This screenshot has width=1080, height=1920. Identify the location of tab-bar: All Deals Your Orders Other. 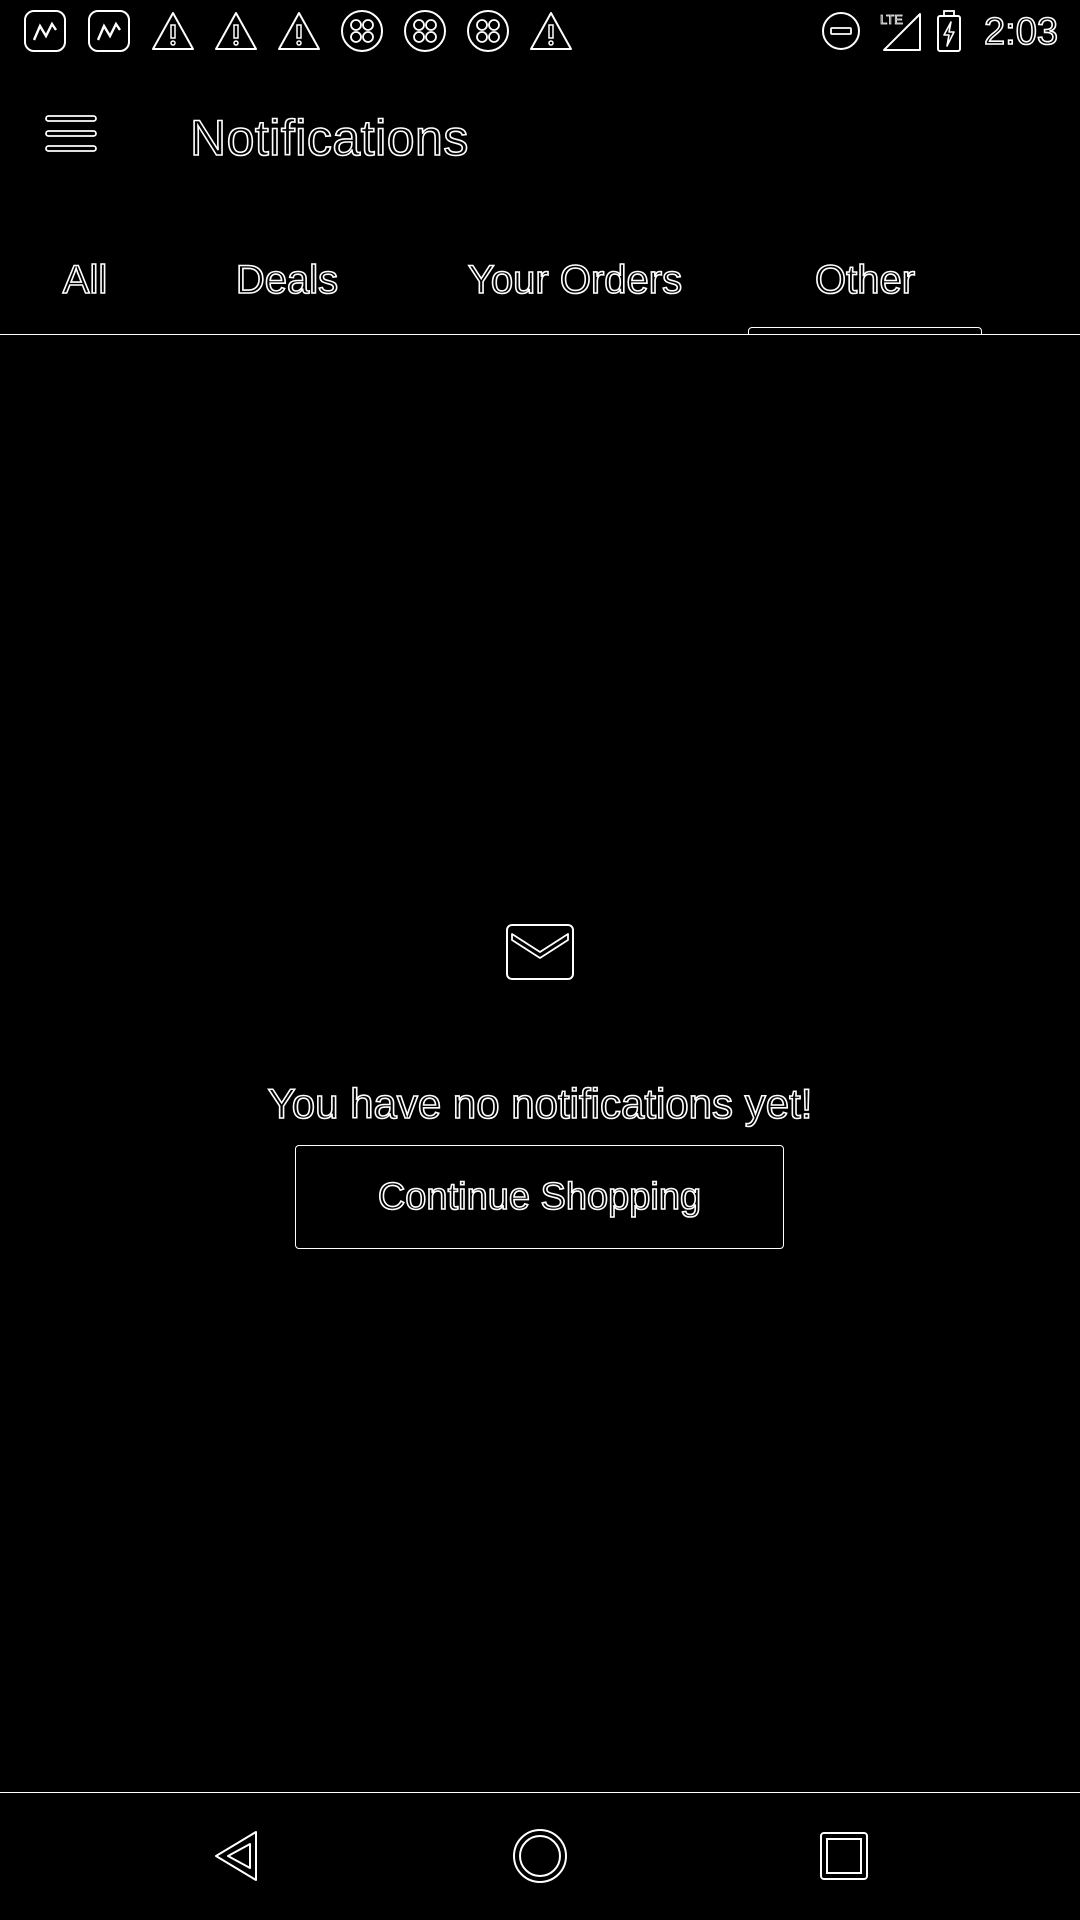
(540, 282).